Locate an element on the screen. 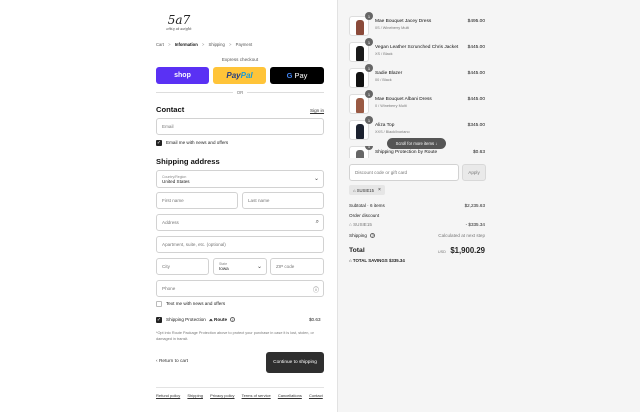 This screenshot has height=412, width=640. continue-to-shipping-button: Continue to shipping is located at coordinates (295, 362).